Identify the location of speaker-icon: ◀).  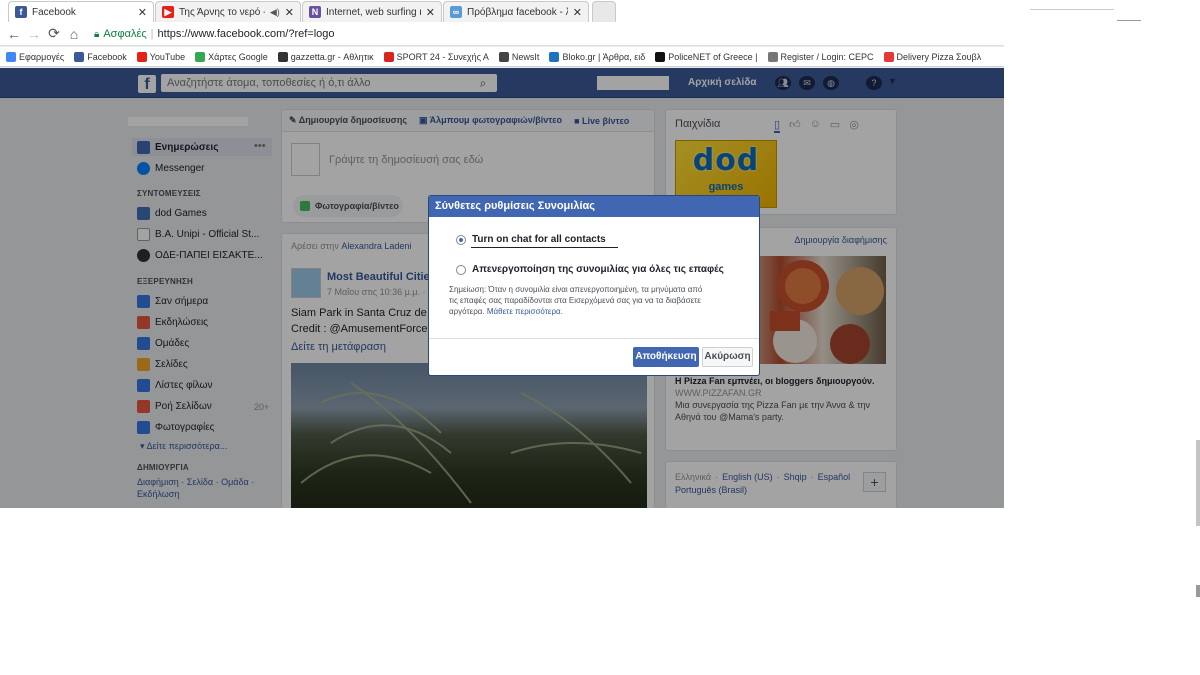
(275, 12).